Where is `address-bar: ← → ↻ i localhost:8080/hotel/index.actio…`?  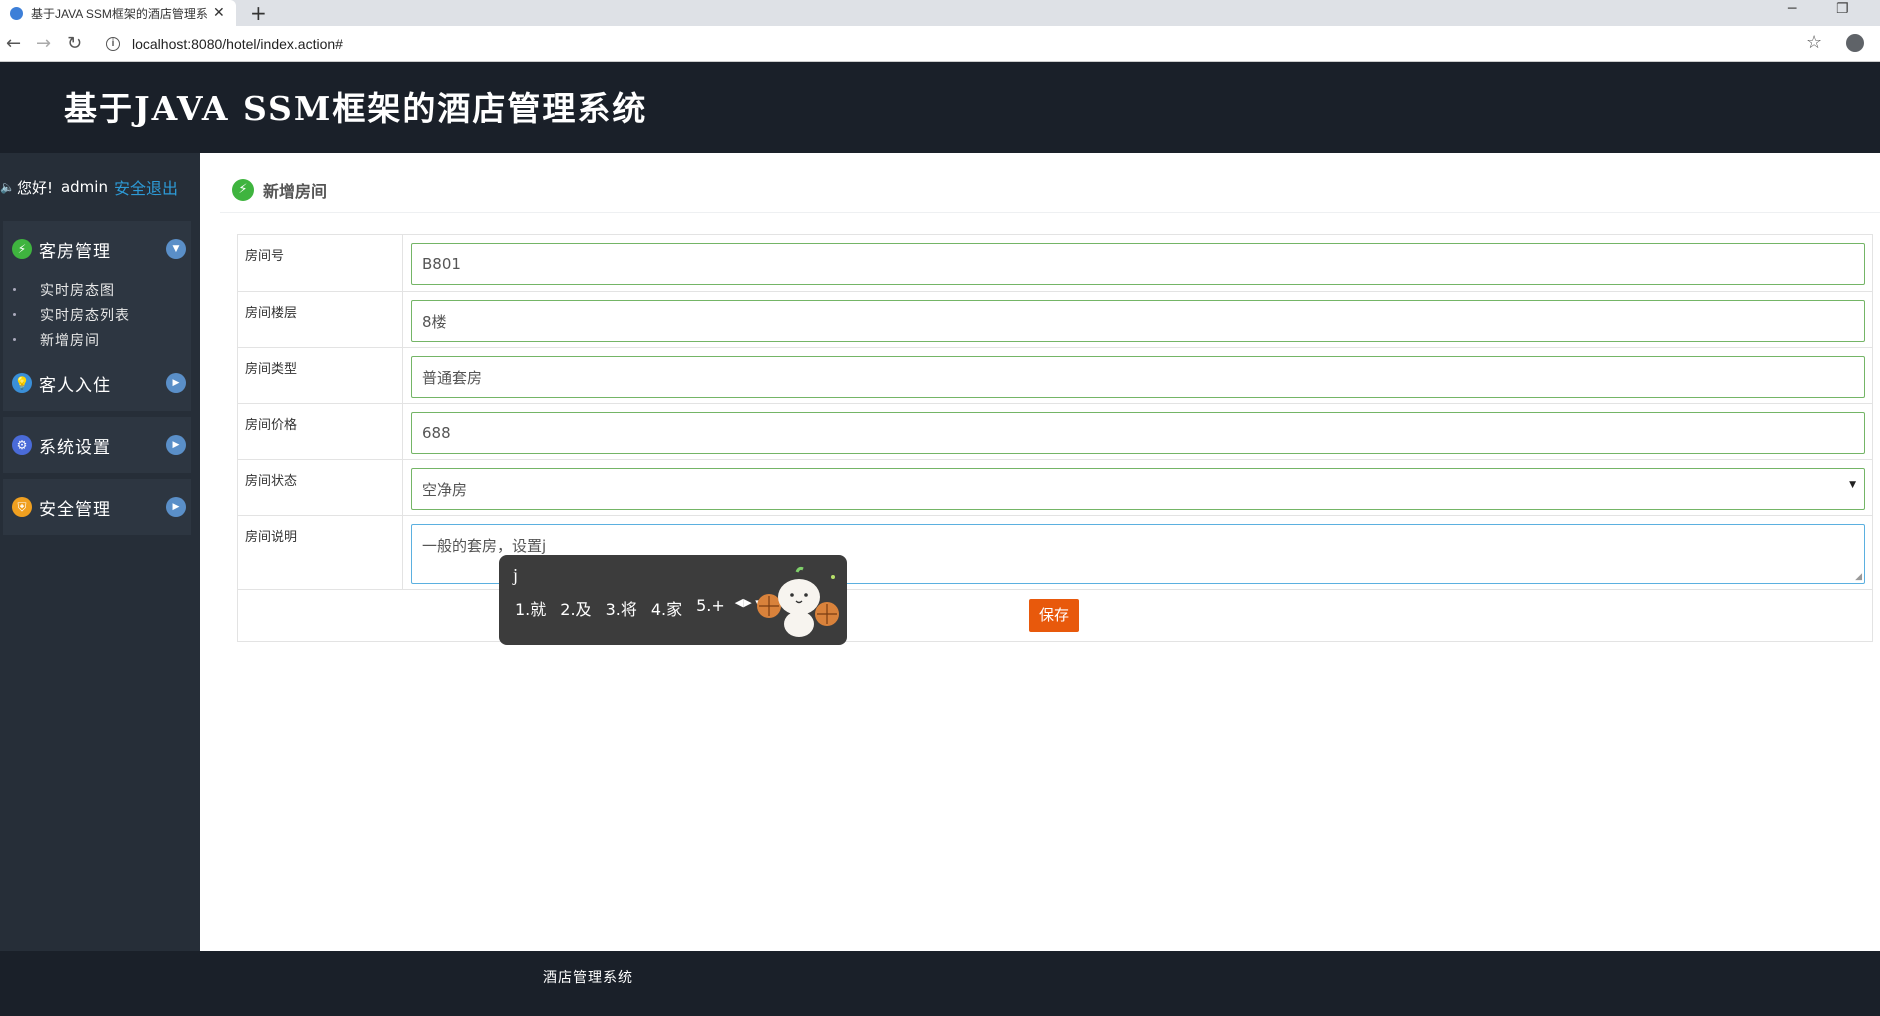 address-bar: ← → ↻ i localhost:8080/hotel/index.actio… is located at coordinates (940, 44).